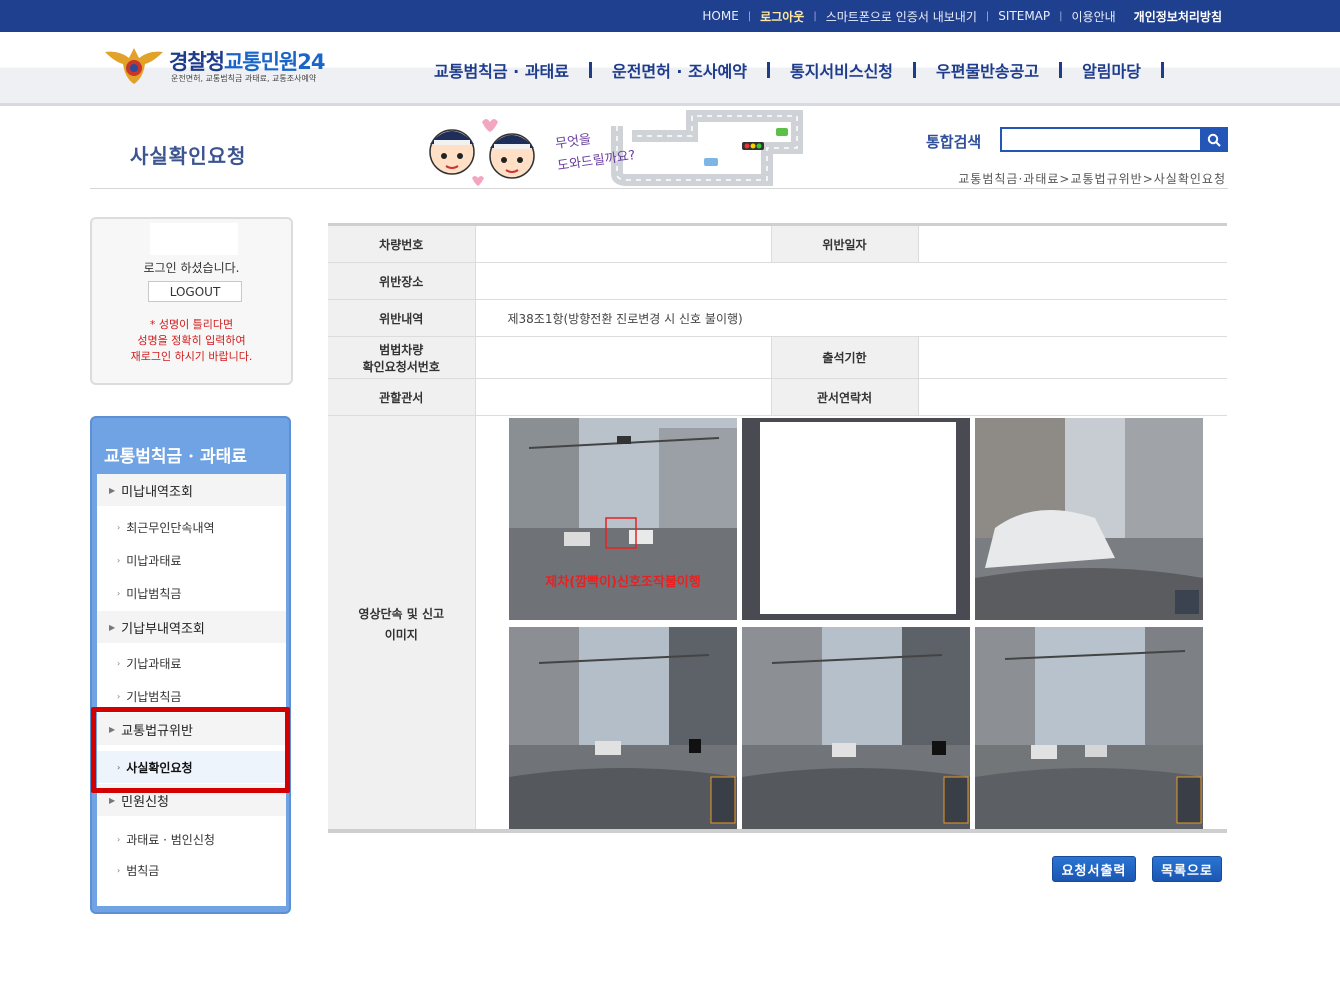  What do you see at coordinates (844, 357) in the screenshot?
I see `deadline-label: 출석기한` at bounding box center [844, 357].